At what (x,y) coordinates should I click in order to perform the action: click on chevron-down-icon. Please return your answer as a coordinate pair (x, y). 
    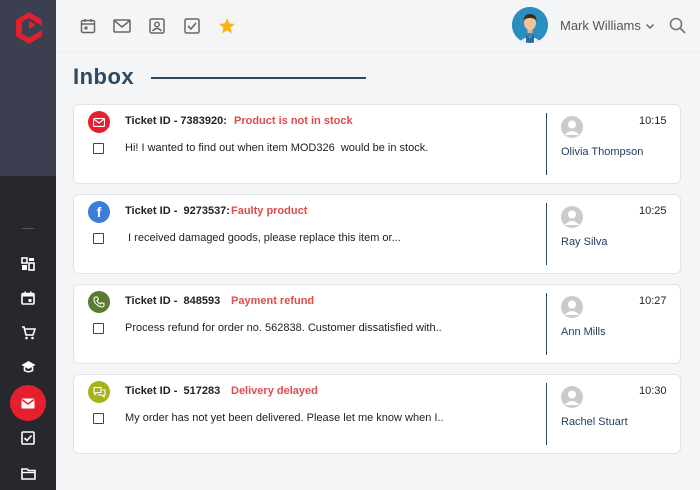
    Looking at the image, I should click on (650, 26).